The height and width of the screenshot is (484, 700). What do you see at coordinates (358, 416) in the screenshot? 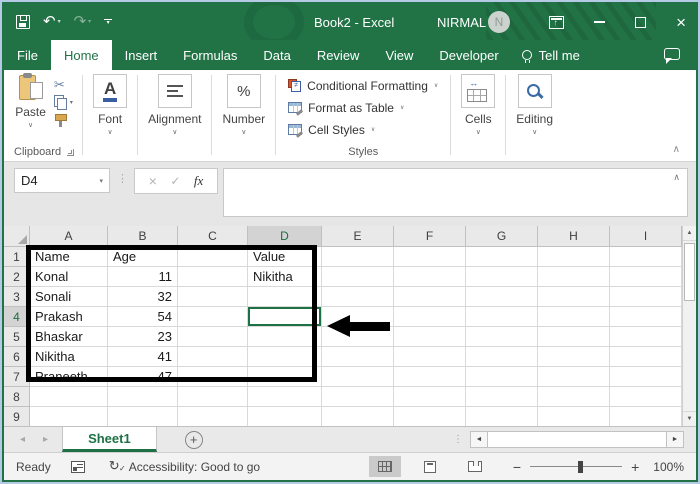
I see `cell-E9` at bounding box center [358, 416].